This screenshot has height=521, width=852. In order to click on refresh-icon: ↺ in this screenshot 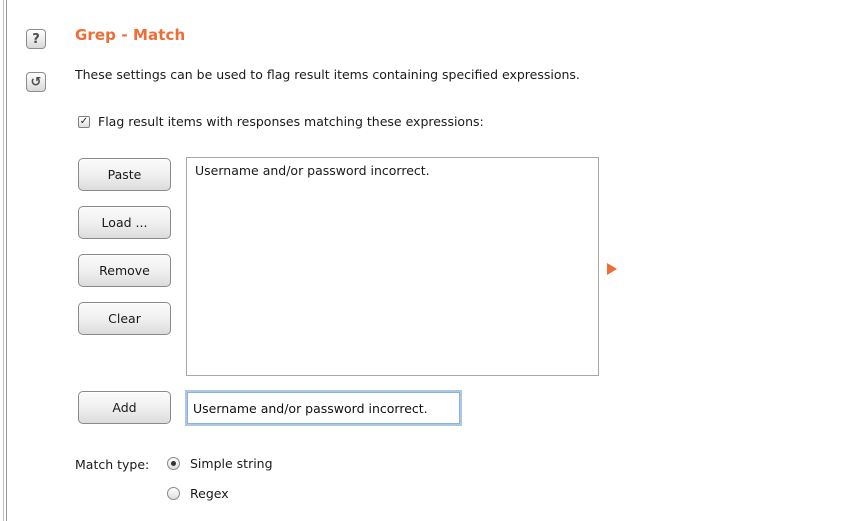, I will do `click(36, 82)`.